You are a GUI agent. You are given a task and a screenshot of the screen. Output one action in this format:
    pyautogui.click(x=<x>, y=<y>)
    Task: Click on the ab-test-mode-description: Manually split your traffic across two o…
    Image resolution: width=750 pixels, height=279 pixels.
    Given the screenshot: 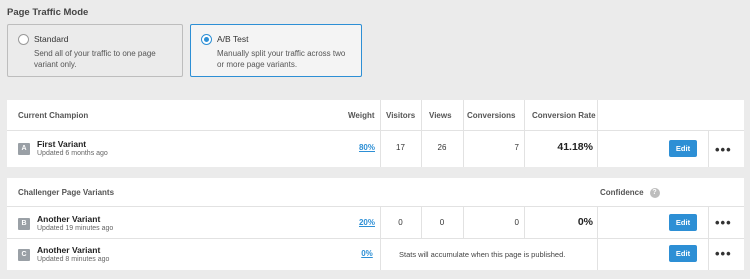 What is the action you would take?
    pyautogui.click(x=281, y=59)
    